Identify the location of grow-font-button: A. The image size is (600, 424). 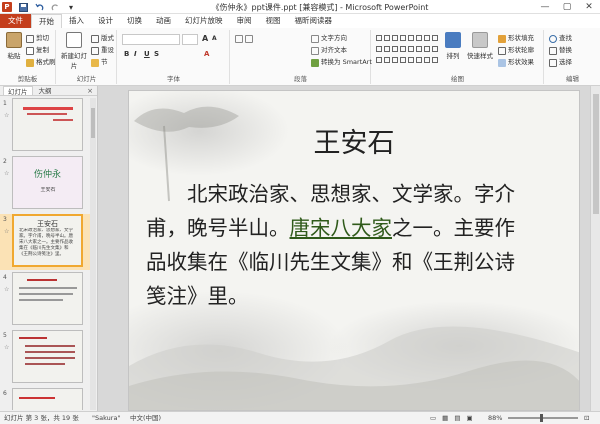
(205, 38).